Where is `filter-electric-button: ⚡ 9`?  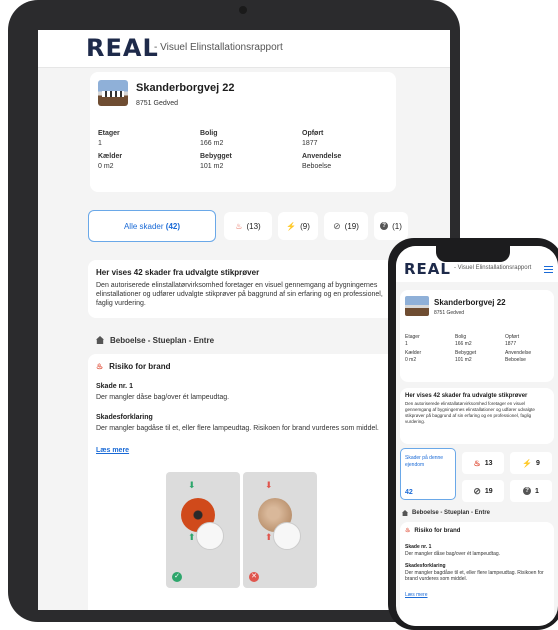 filter-electric-button: ⚡ 9 is located at coordinates (531, 463).